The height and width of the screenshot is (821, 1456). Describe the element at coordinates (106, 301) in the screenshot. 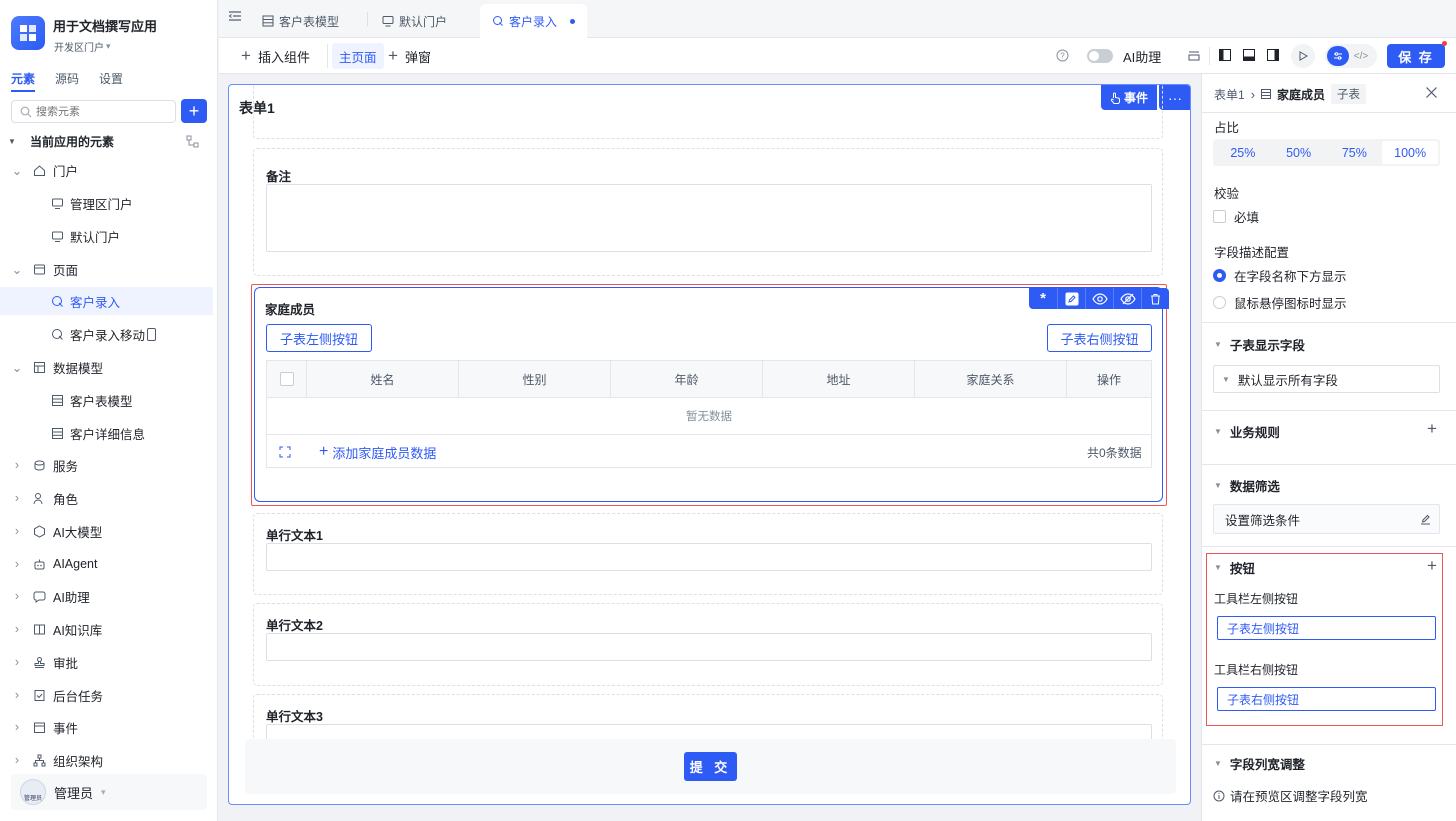

I see `tree-item-customer-entry: 客户录入` at that location.